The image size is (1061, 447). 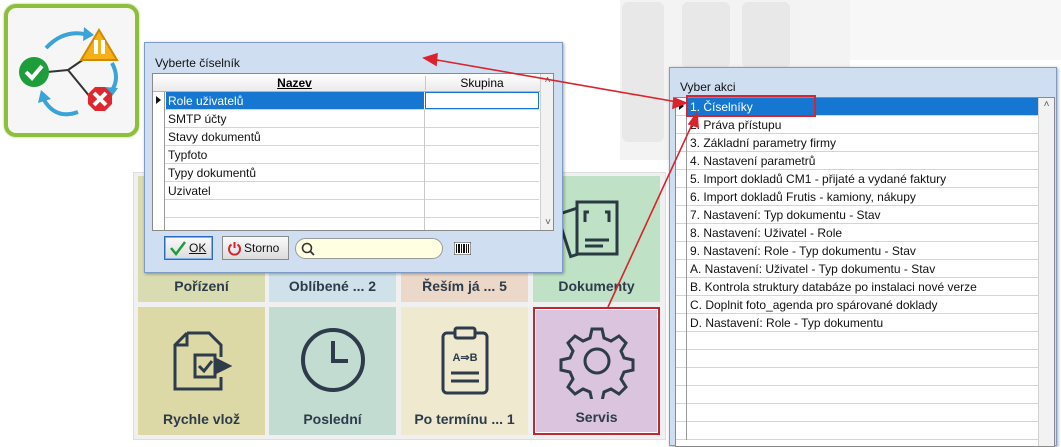 I want to click on tile-rychle-vloz: Rychle vlož, so click(x=201, y=371).